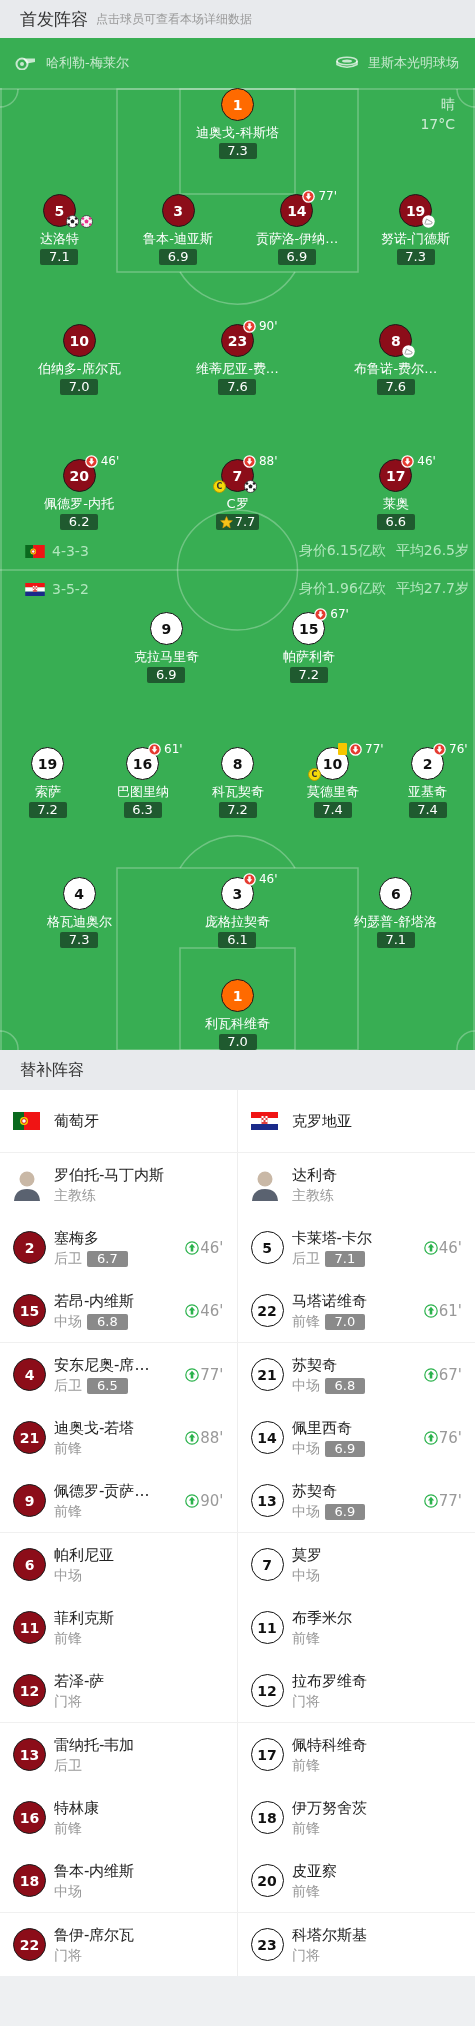 The height and width of the screenshot is (2026, 475). Describe the element at coordinates (237, 810) in the screenshot. I see `player-rating: 7.2` at that location.